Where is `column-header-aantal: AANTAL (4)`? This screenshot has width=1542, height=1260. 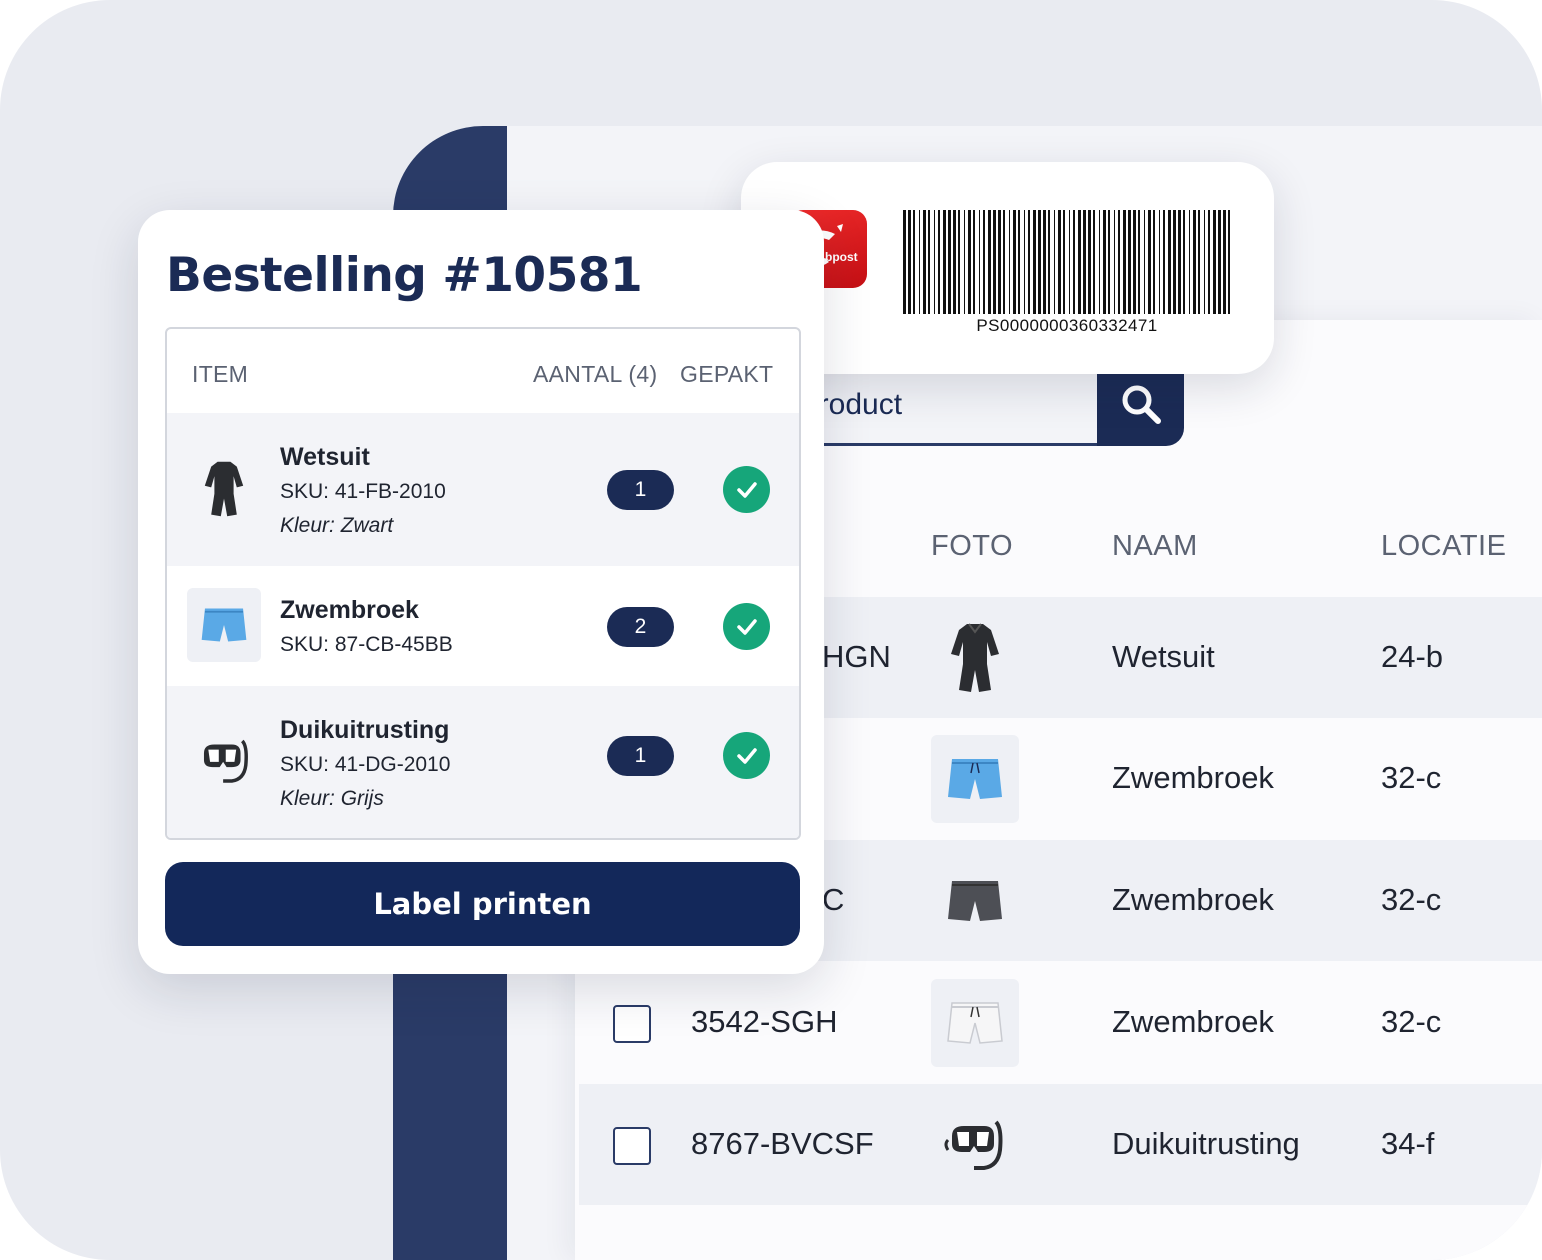 column-header-aantal: AANTAL (4) is located at coordinates (595, 374).